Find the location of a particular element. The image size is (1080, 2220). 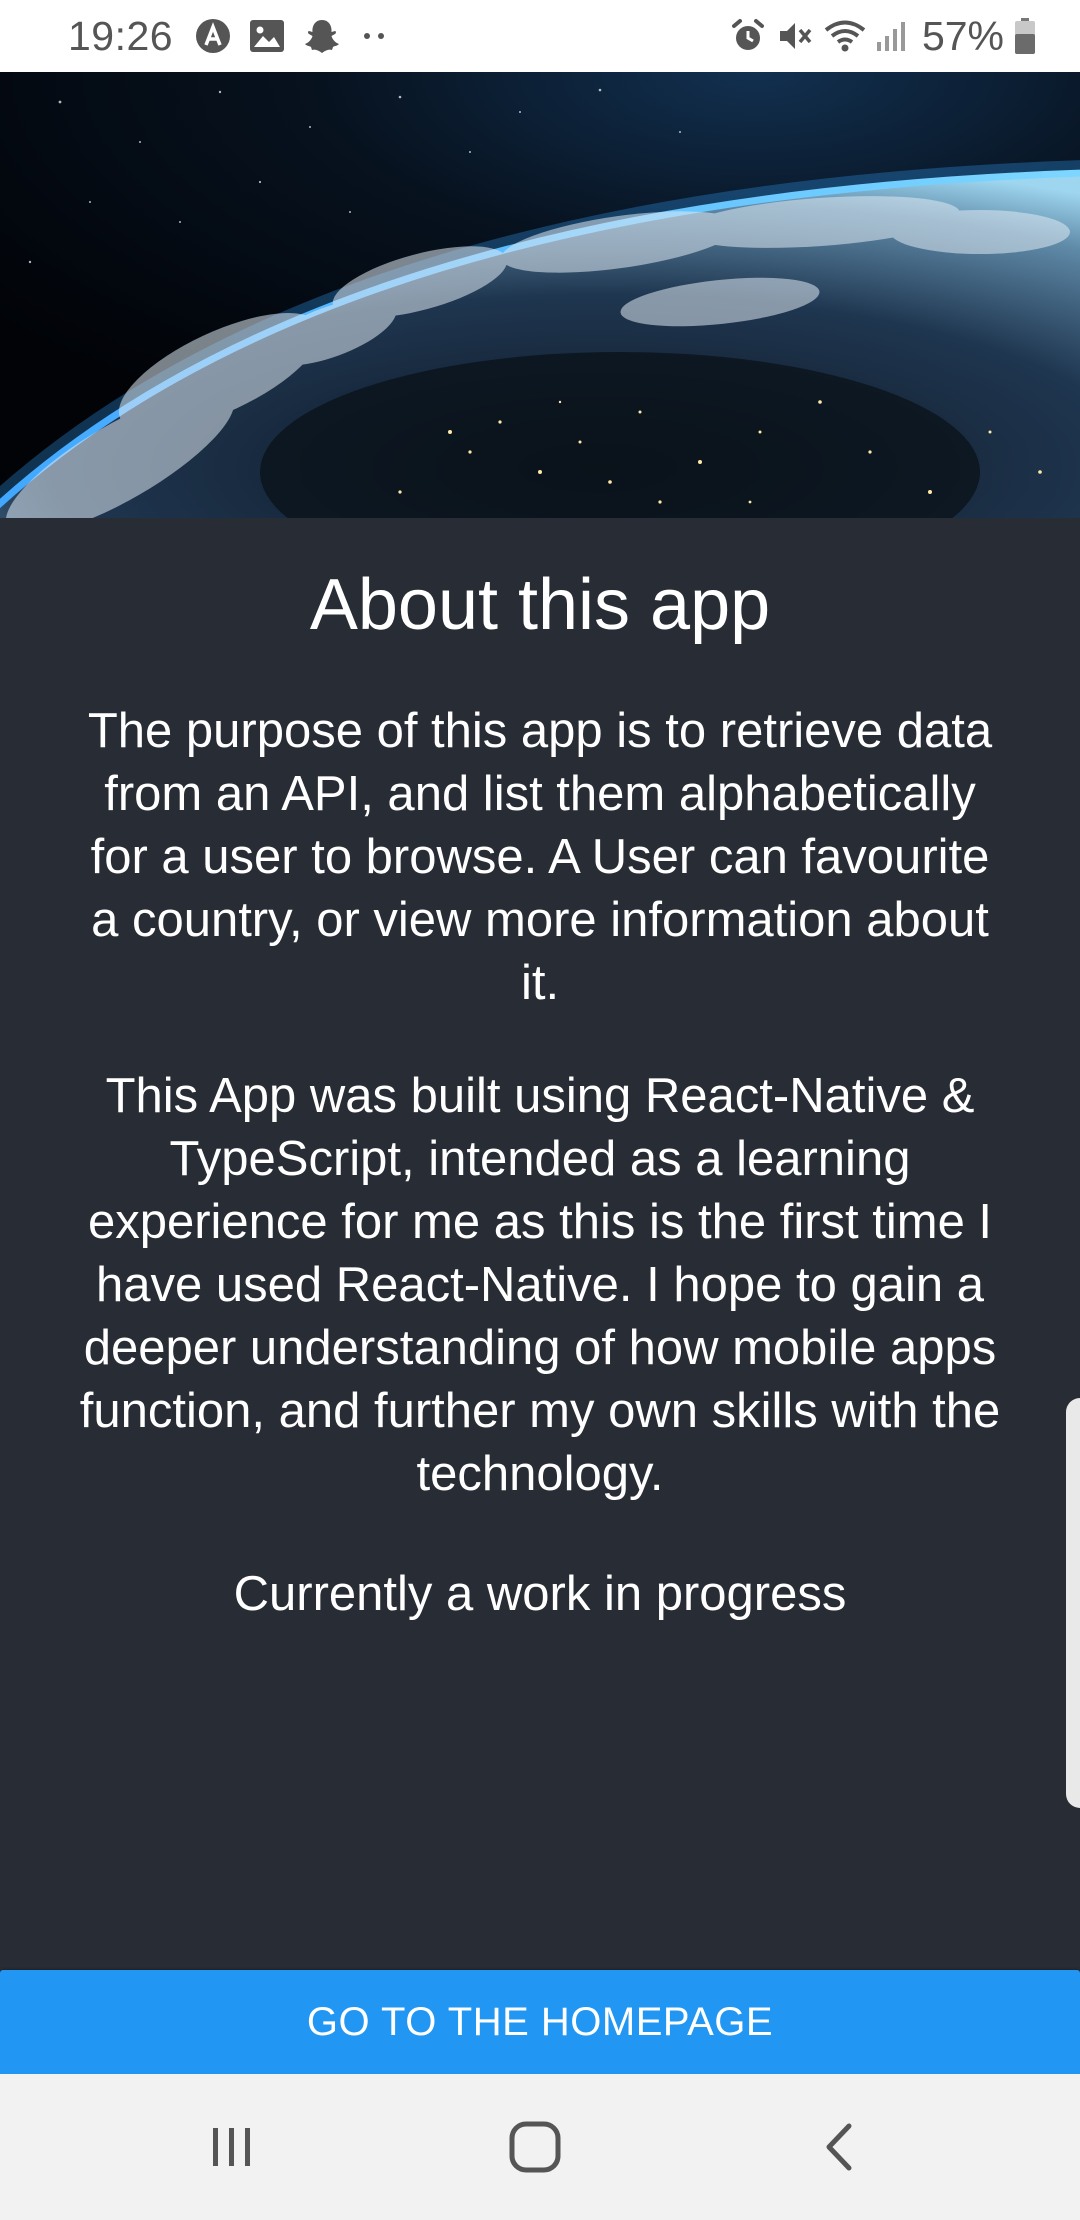

back-button is located at coordinates (838, 2147).